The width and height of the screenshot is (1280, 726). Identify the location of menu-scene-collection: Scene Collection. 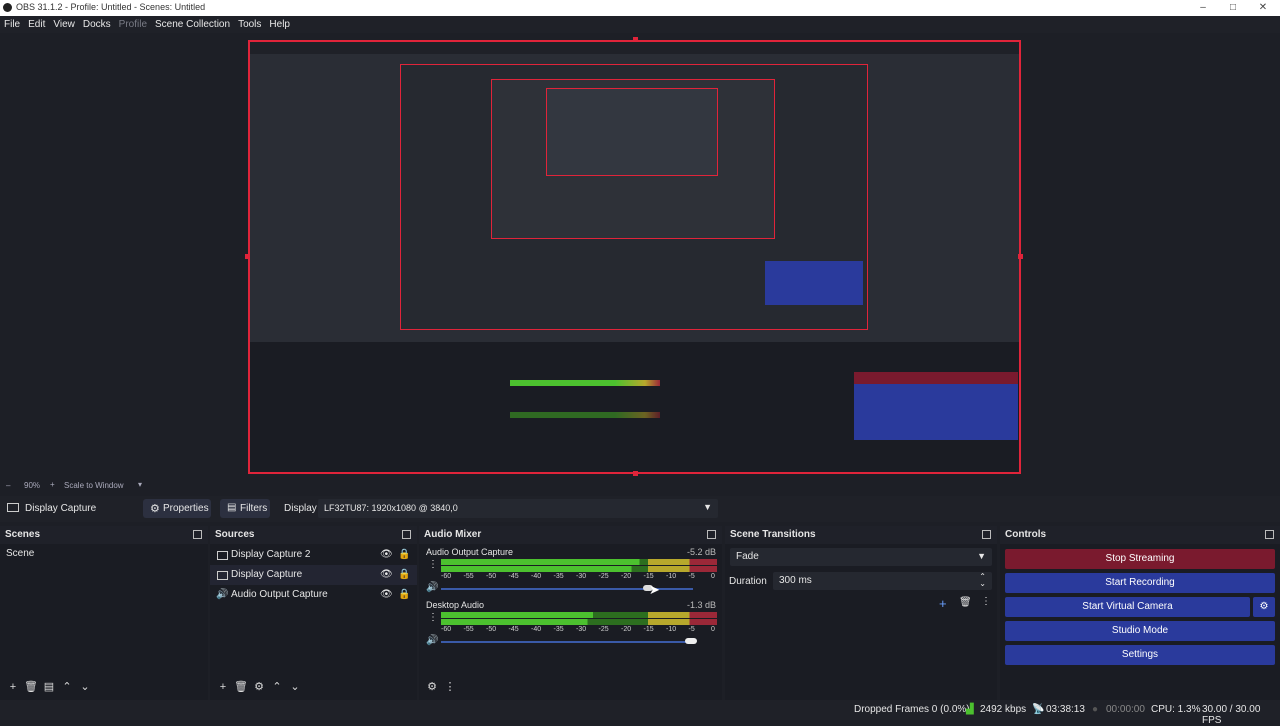
(192, 24).